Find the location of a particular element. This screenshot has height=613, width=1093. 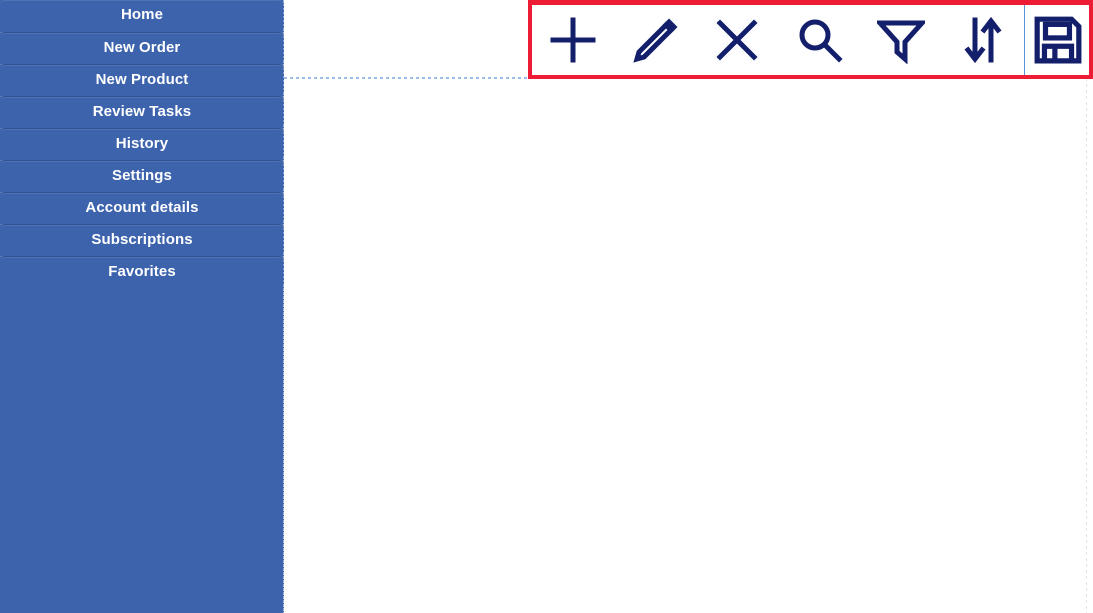

right-edge-guide is located at coordinates (1086, 306).